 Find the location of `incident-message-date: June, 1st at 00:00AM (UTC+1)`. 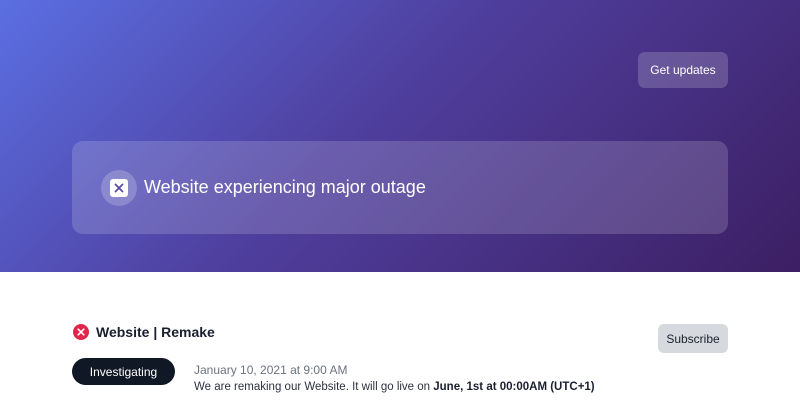

incident-message-date: June, 1st at 00:00AM (UTC+1) is located at coordinates (514, 387).